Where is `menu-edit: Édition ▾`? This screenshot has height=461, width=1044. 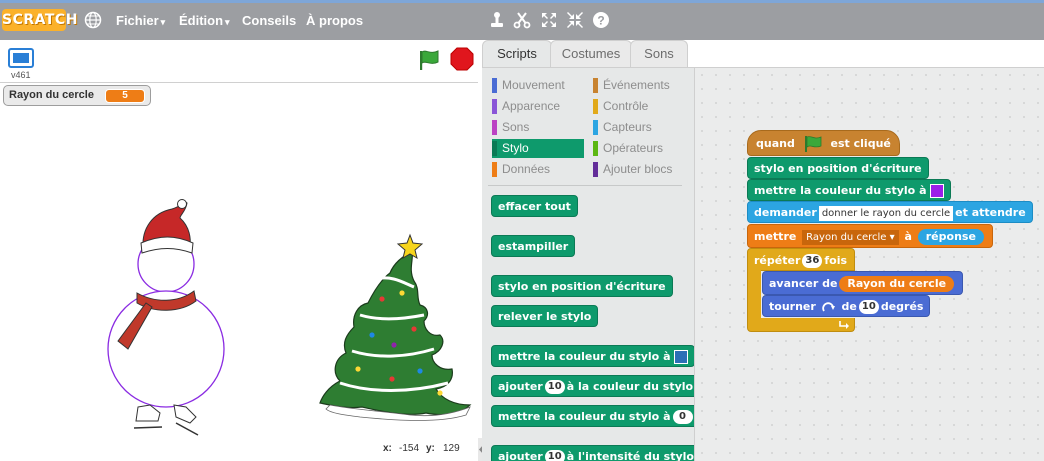
menu-edit: Édition ▾ is located at coordinates (204, 21).